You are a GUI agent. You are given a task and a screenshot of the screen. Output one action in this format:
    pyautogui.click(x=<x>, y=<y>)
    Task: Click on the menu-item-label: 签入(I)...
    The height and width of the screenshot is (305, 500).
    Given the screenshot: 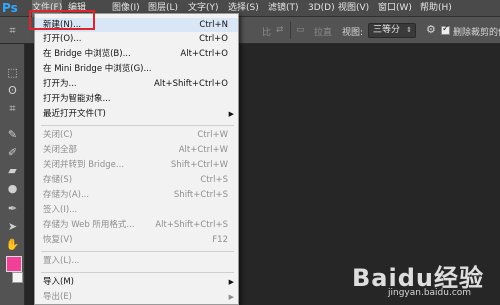 What is the action you would take?
    pyautogui.click(x=60, y=210)
    